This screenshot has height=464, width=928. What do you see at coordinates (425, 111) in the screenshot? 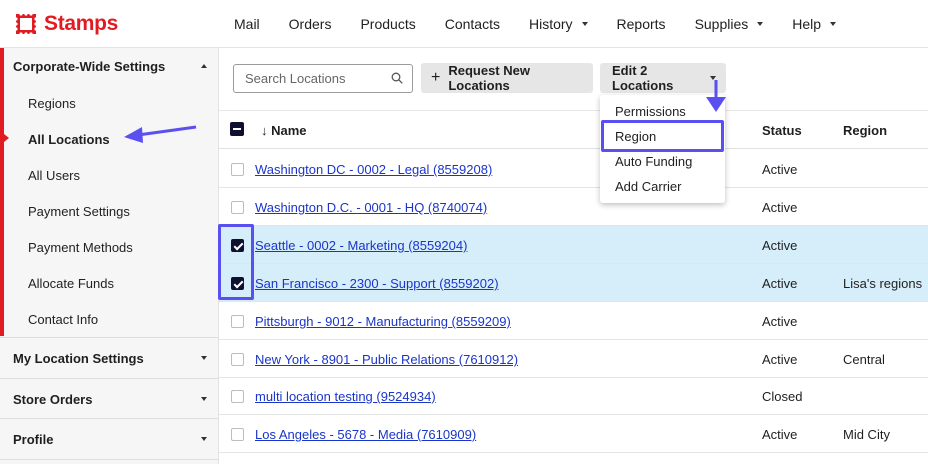
I see `annotation-arrows` at bounding box center [425, 111].